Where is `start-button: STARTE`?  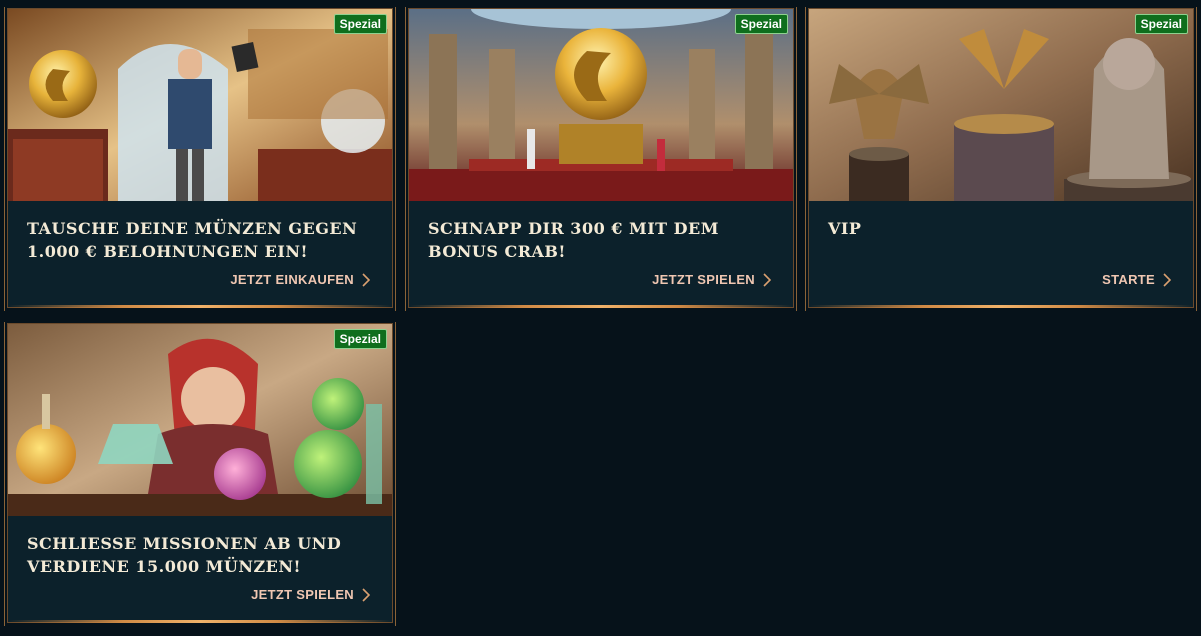 start-button: STARTE is located at coordinates (1136, 279).